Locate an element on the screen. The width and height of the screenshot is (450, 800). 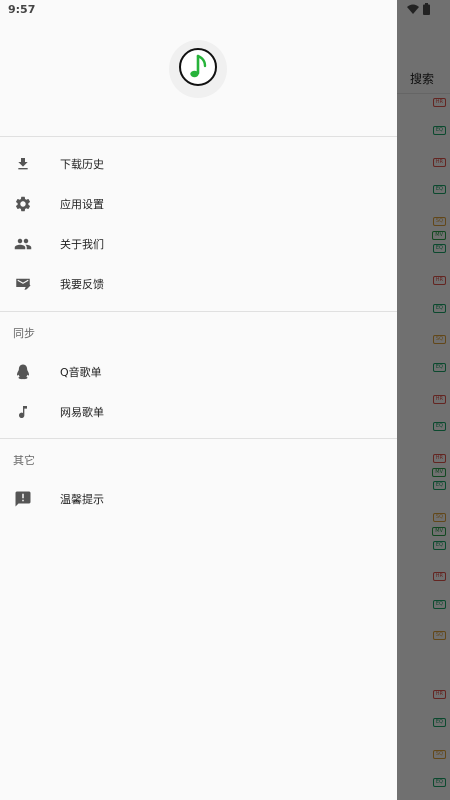
feedback-icon is located at coordinates (23, 284).